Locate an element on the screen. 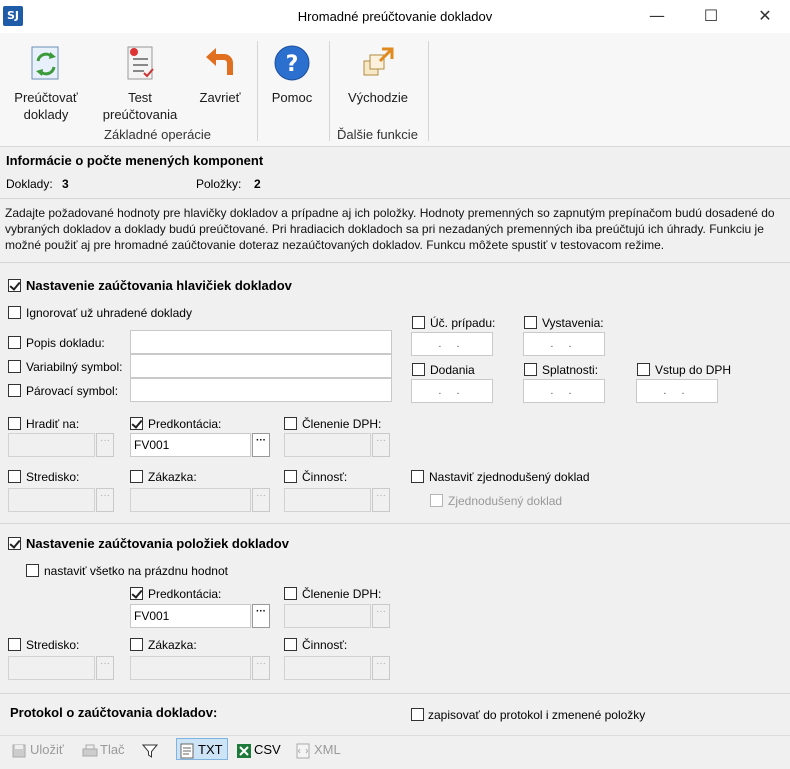 This screenshot has width=790, height=769. header-center-lookup-button: ··· is located at coordinates (105, 500).